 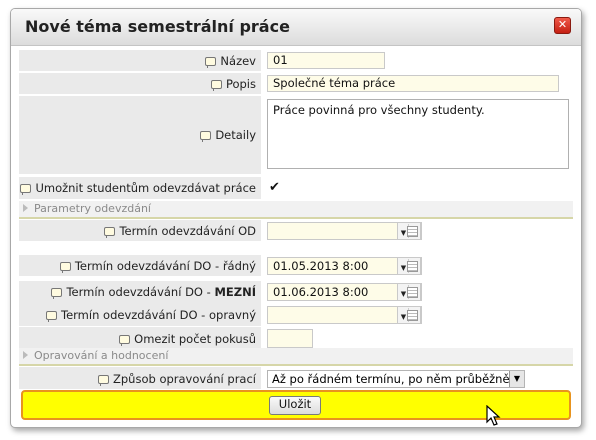 I want to click on zpusob-select: Až po řádném termínu, po něm průběžně ▼, so click(x=396, y=379).